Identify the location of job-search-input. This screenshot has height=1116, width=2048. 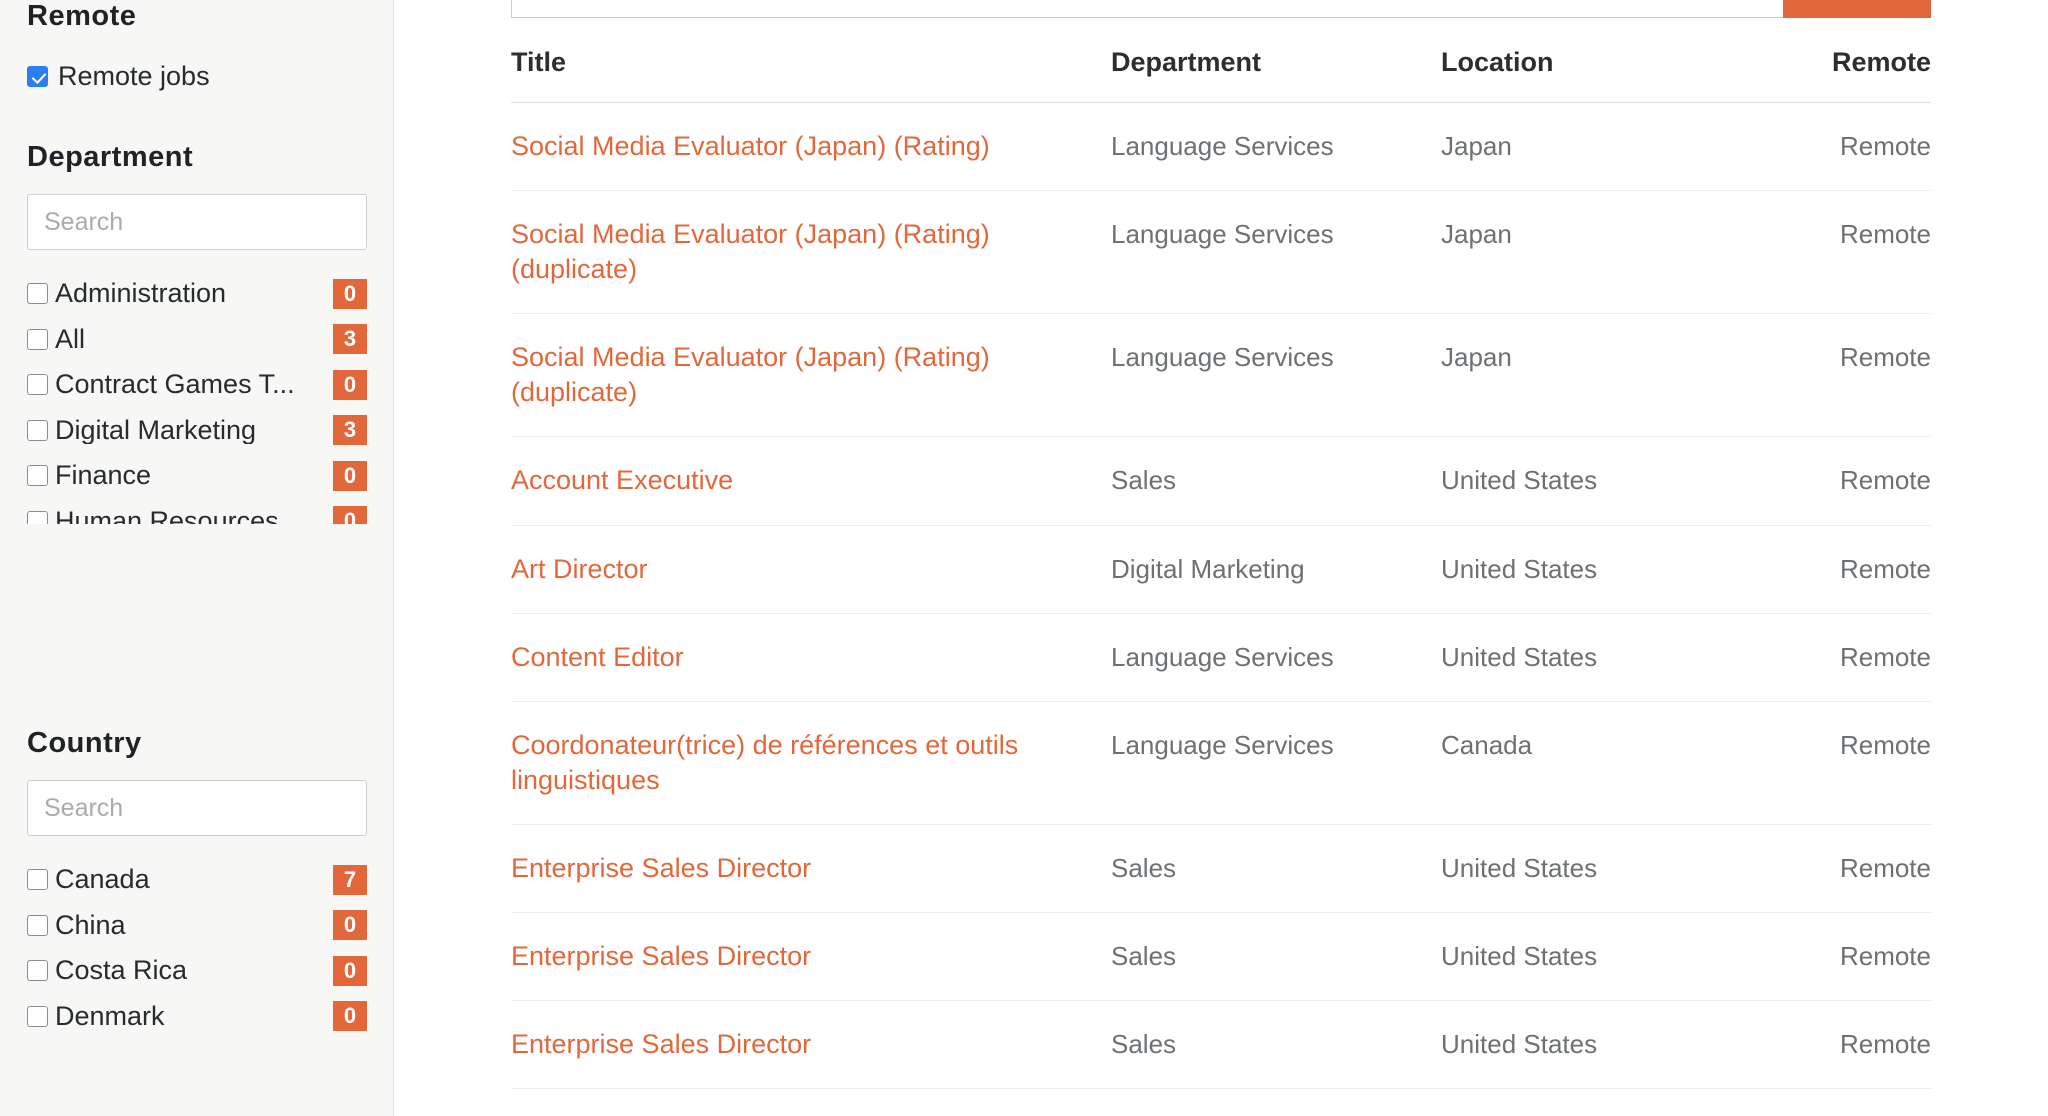
(1147, 9).